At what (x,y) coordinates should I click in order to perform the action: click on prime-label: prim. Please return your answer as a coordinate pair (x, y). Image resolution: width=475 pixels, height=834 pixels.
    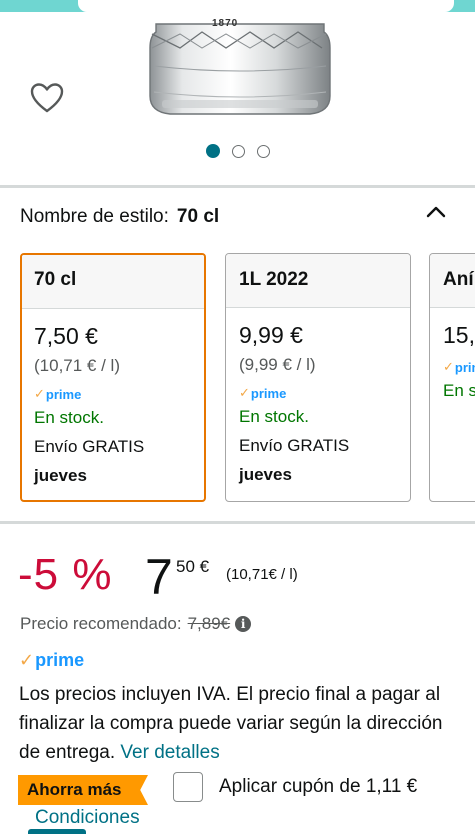
    Looking at the image, I should click on (464, 367).